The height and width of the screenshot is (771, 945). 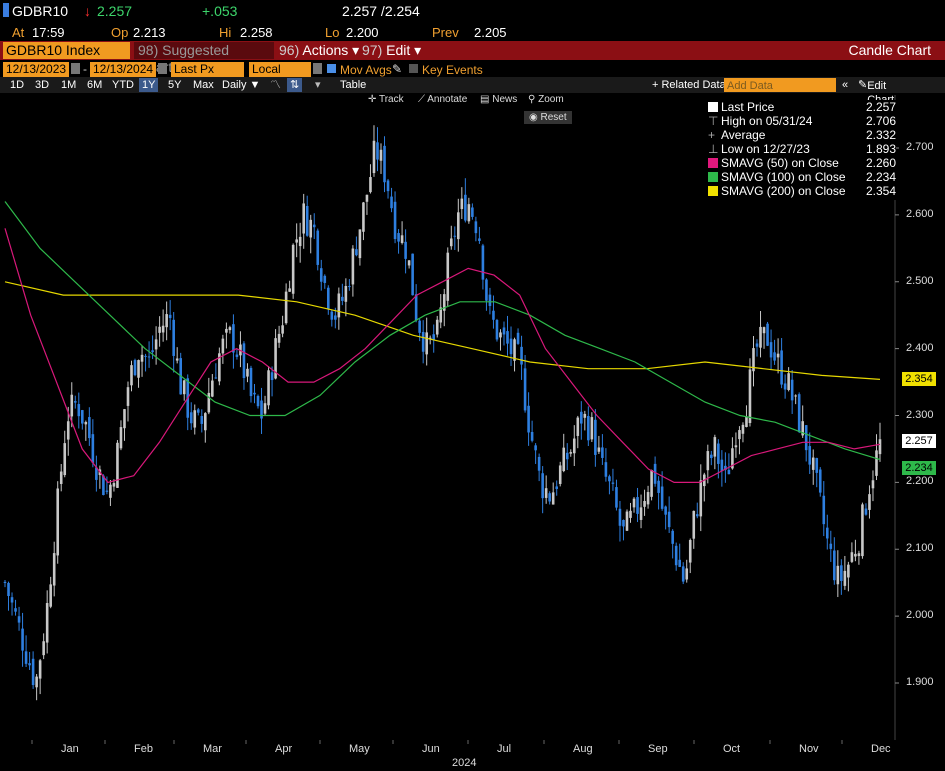 What do you see at coordinates (505, 99) in the screenshot?
I see `news-label: News` at bounding box center [505, 99].